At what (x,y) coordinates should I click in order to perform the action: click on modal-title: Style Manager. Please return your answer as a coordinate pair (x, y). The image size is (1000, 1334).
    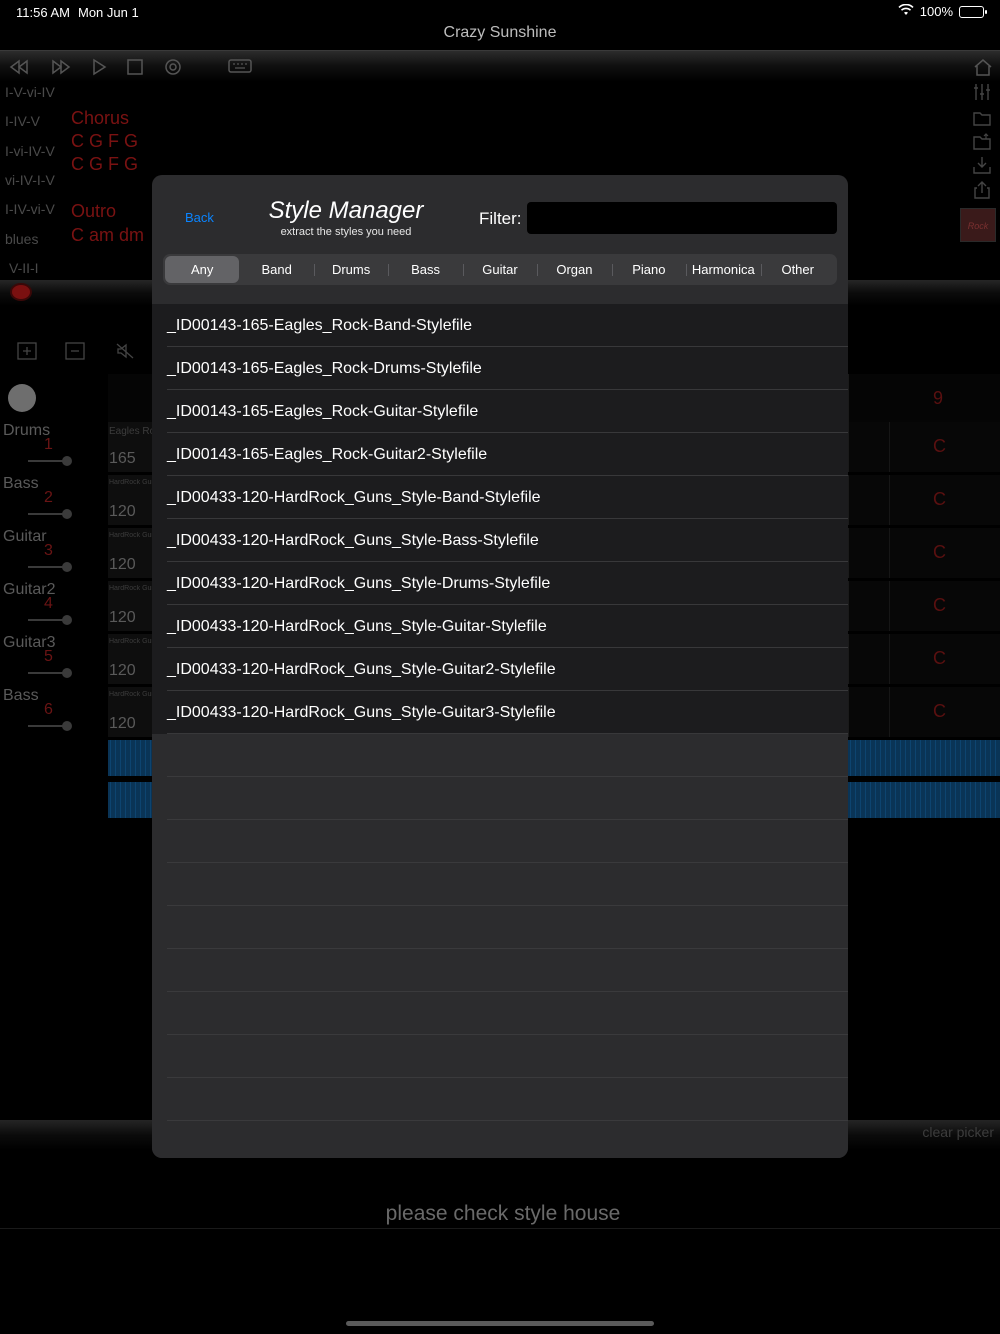
    Looking at the image, I should click on (346, 210).